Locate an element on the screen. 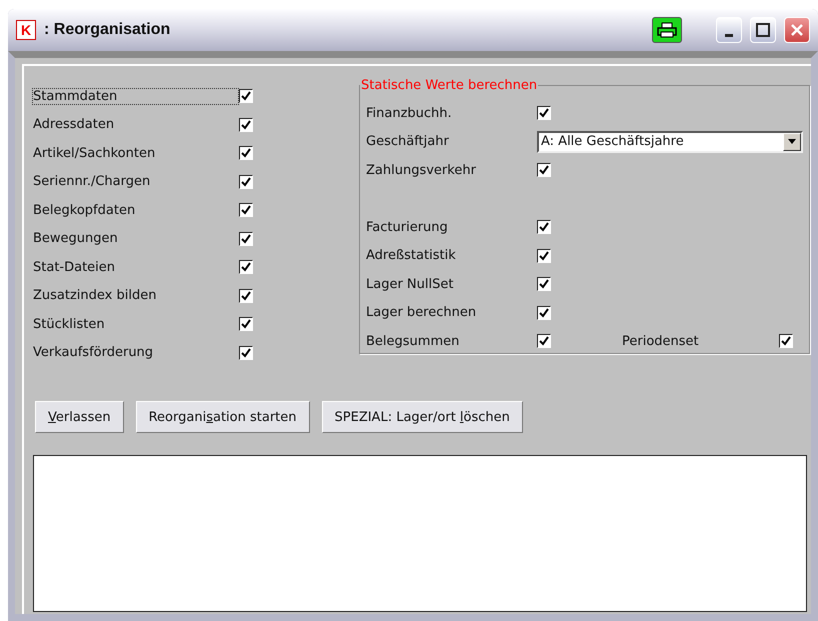  app-logo: K is located at coordinates (26, 30).